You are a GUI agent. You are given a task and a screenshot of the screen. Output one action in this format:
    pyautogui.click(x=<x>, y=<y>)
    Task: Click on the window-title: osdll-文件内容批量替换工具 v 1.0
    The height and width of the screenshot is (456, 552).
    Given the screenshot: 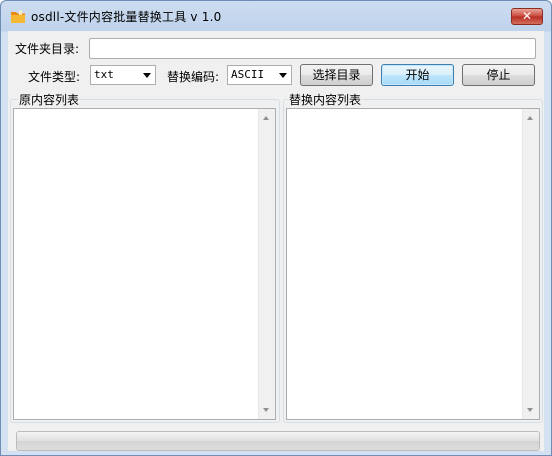 What is the action you would take?
    pyautogui.click(x=126, y=17)
    